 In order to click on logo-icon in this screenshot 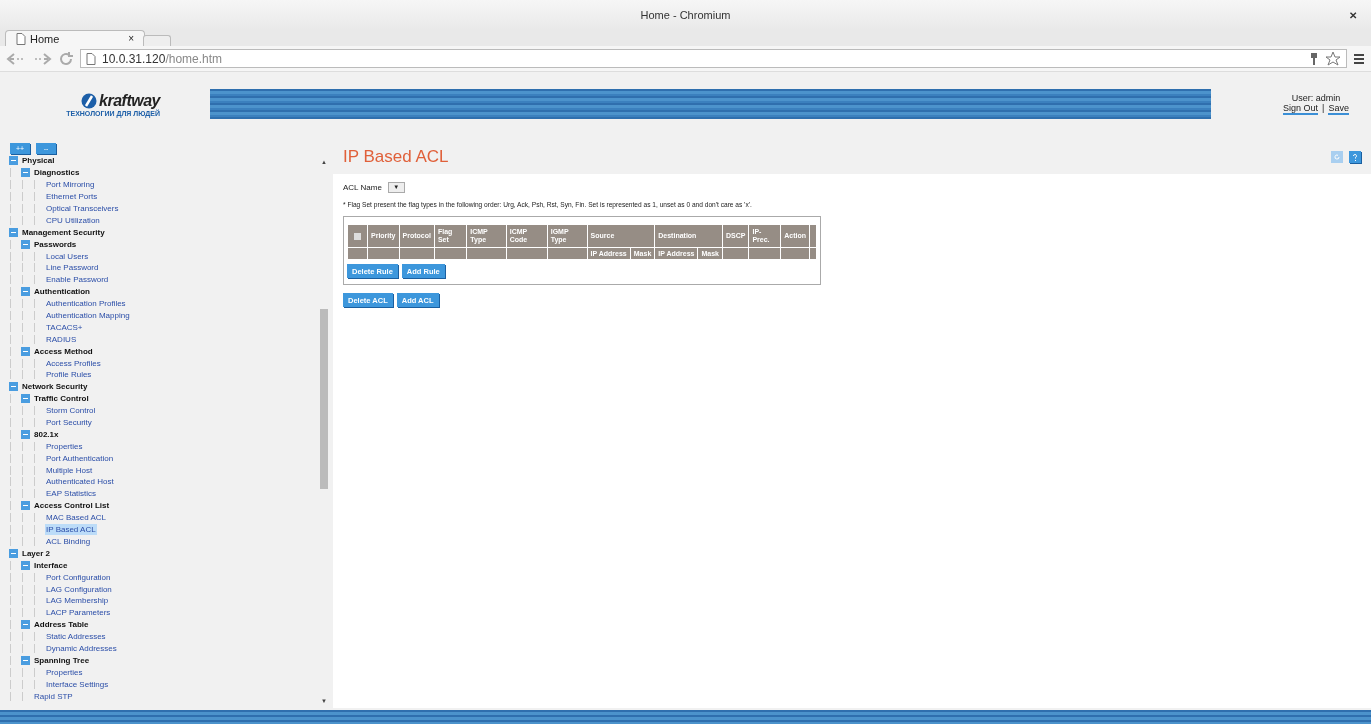, I will do `click(89, 100)`.